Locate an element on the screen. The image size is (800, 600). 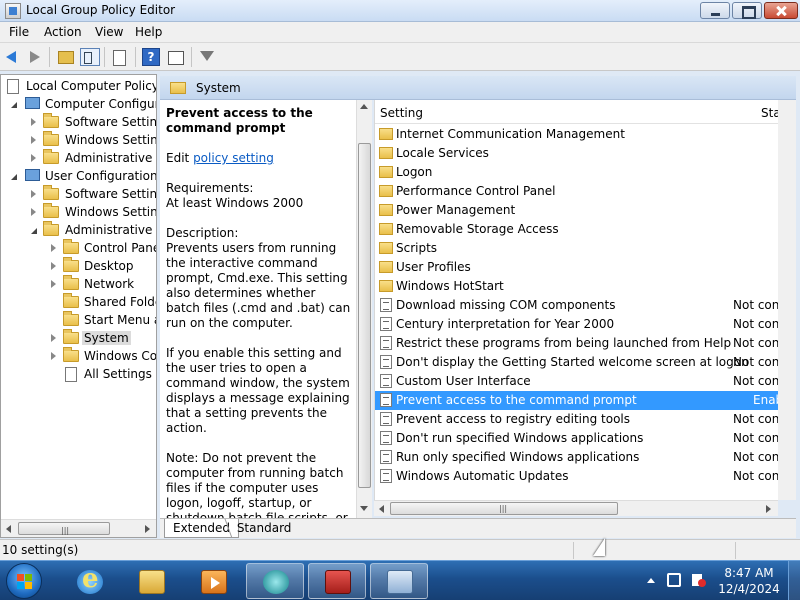
tree-item-computer-configuration: Computer Configura is located at coordinates (80, 105).